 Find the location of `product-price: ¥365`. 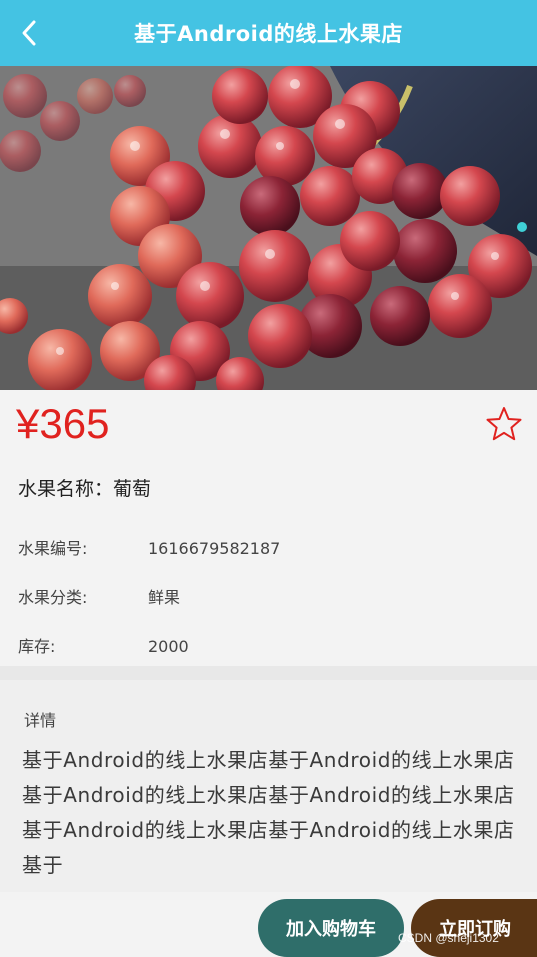

product-price: ¥365 is located at coordinates (63, 423).